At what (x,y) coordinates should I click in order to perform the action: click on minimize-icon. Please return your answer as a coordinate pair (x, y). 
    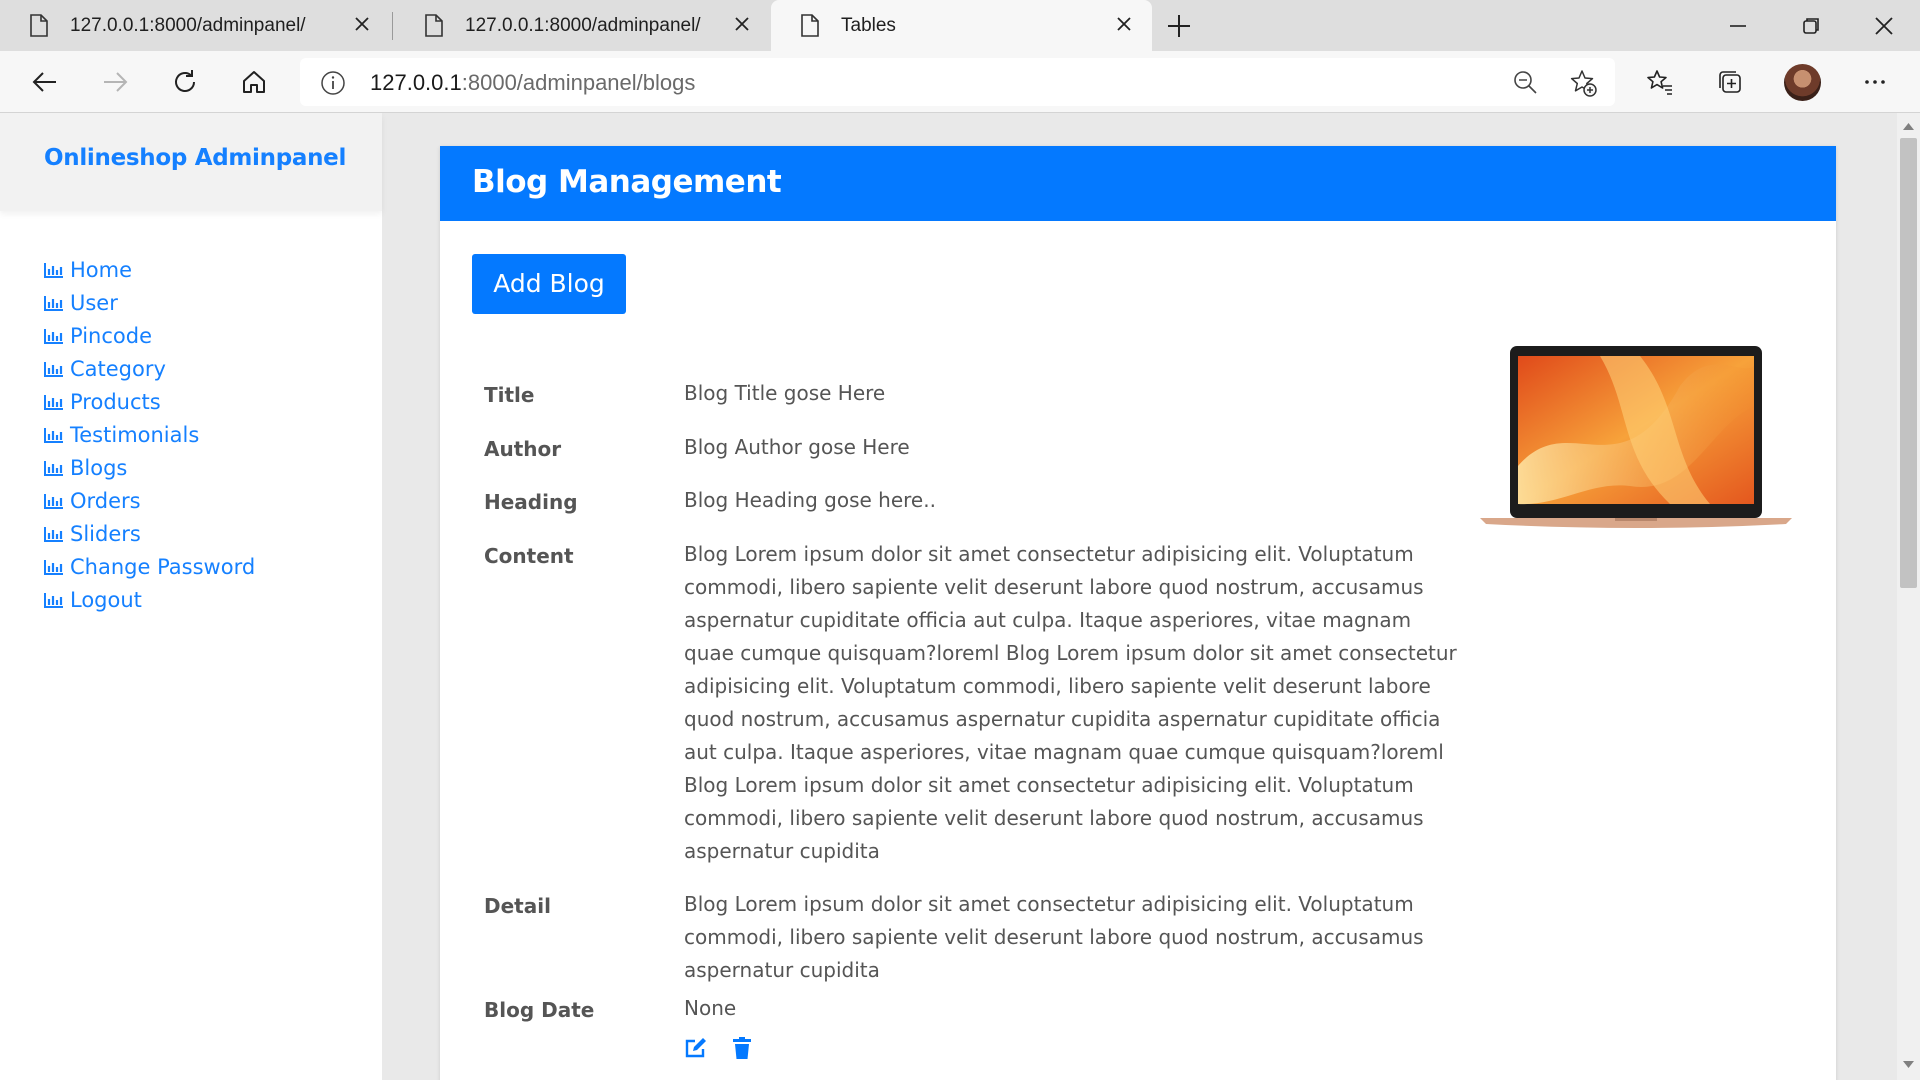
    Looking at the image, I should click on (1738, 26).